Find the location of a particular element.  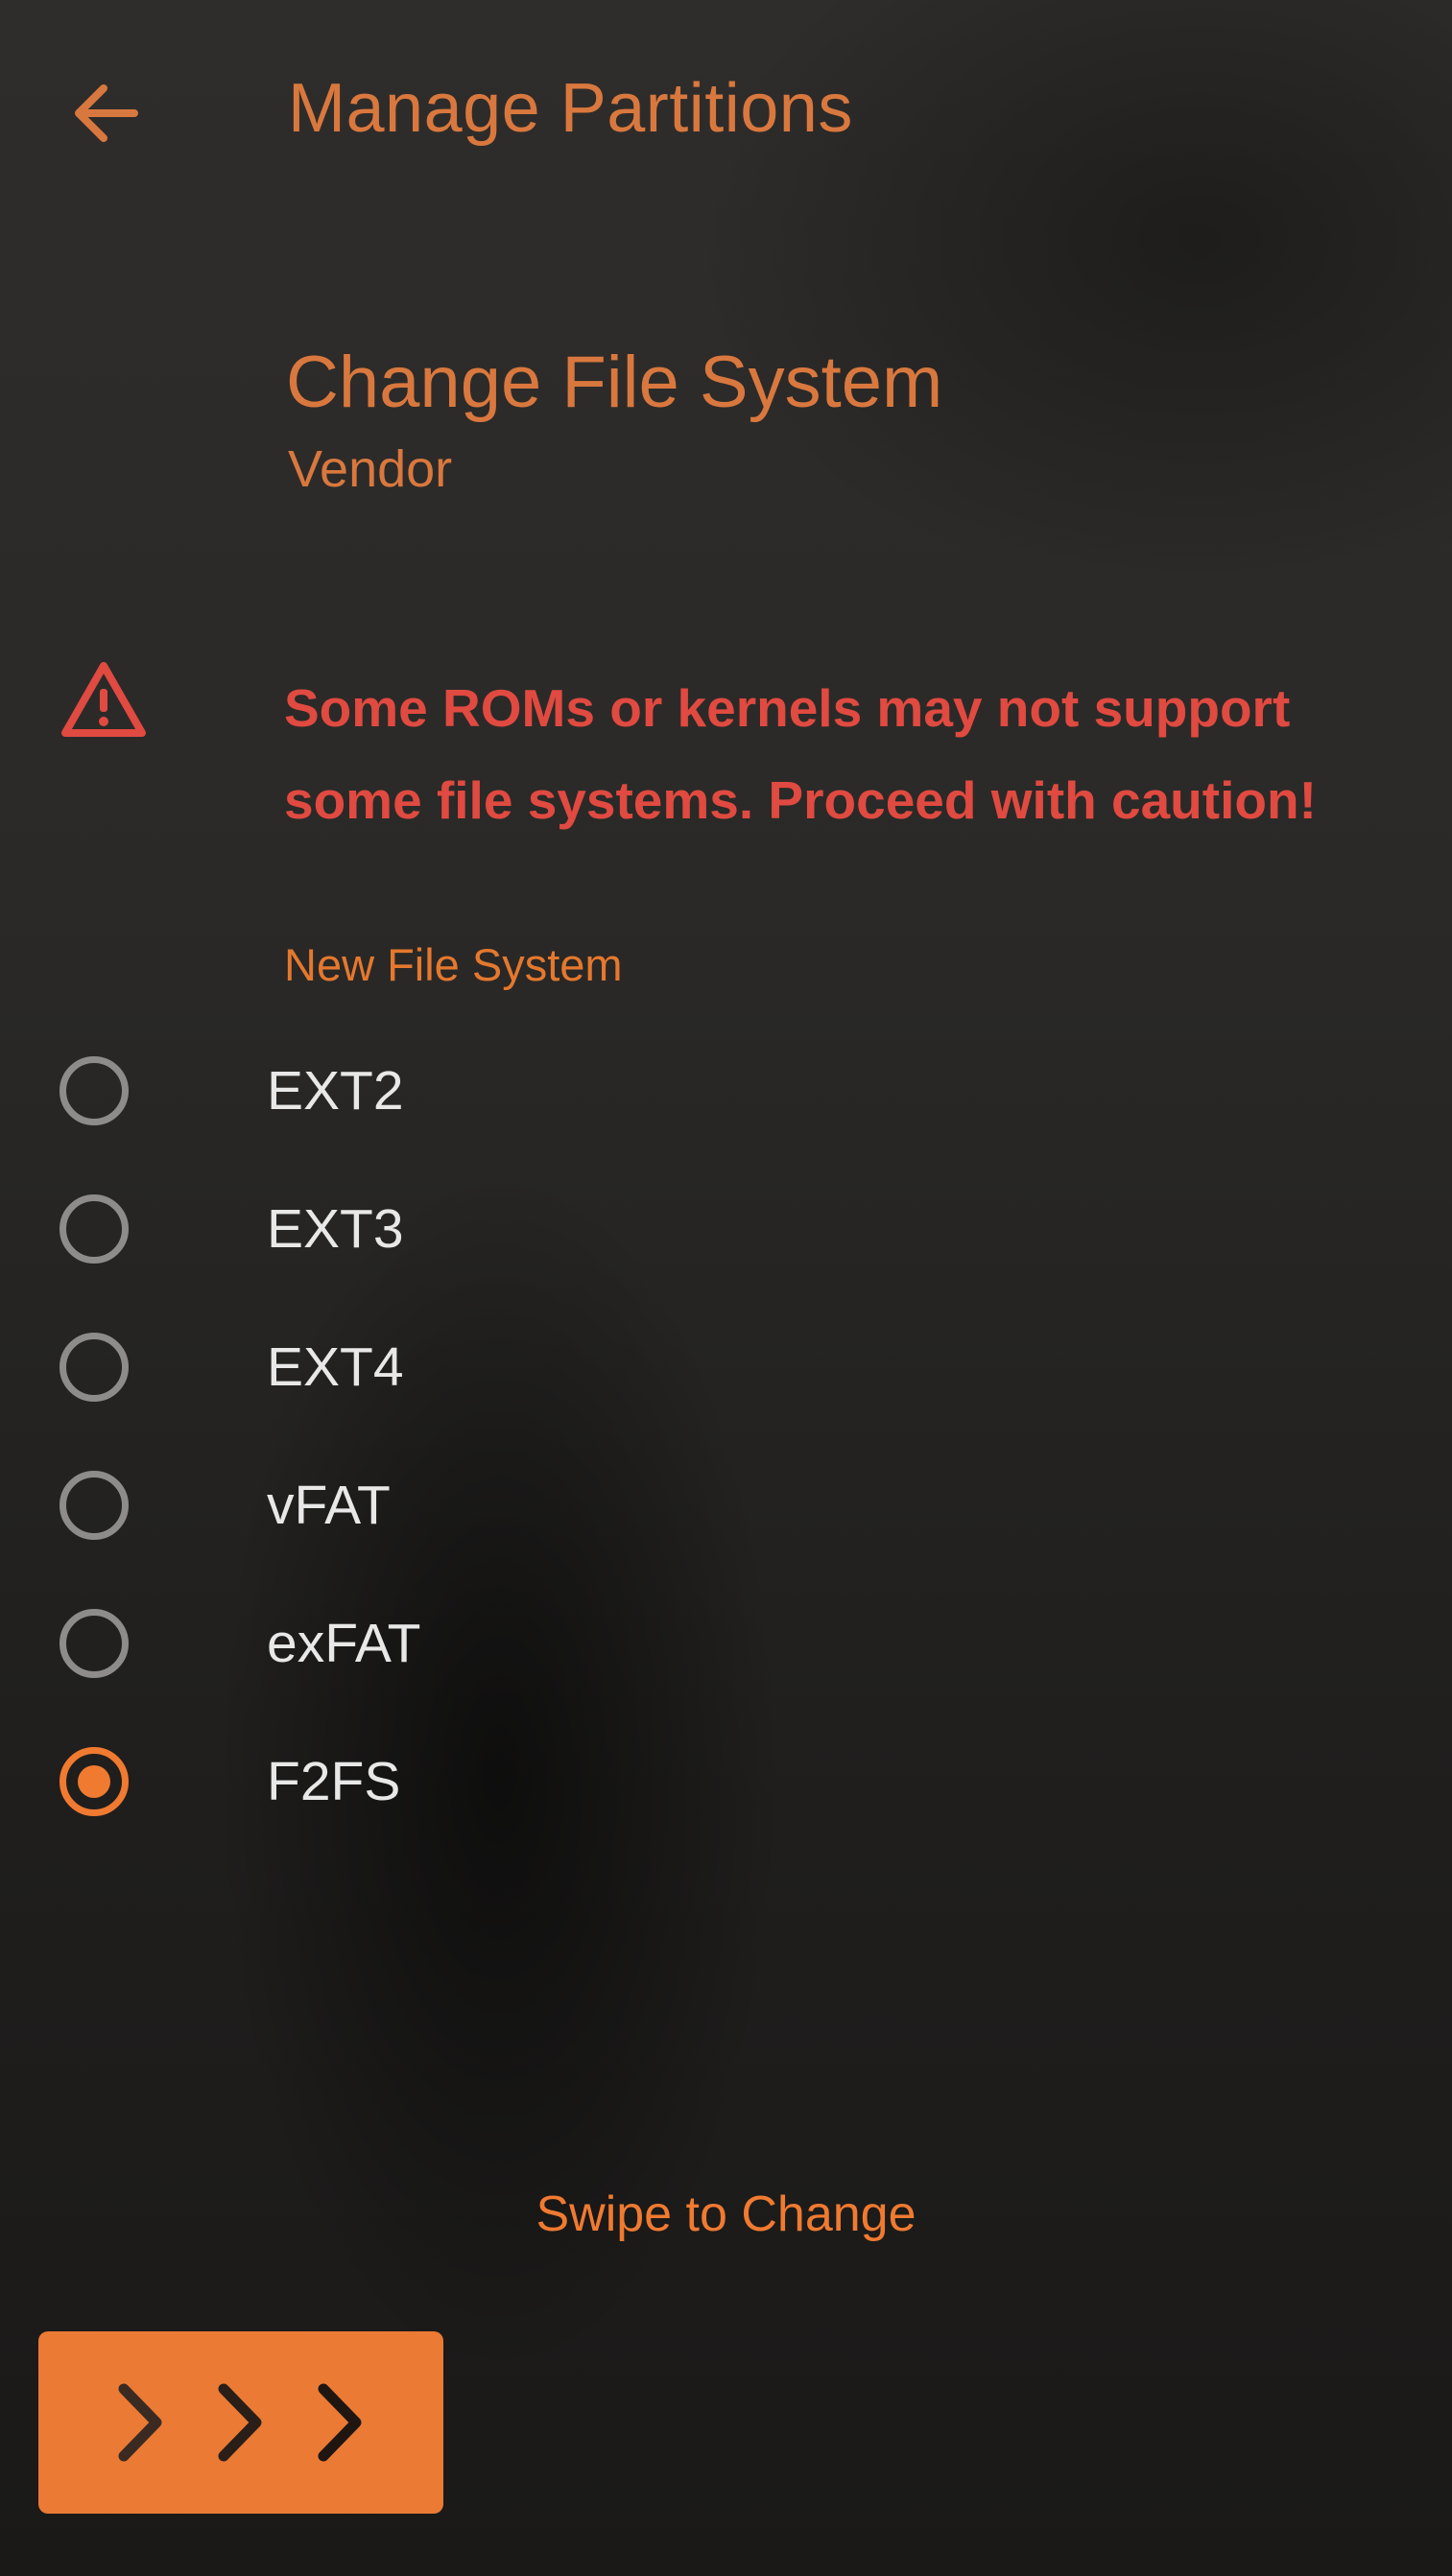

new-file-system-label: New File System is located at coordinates (454, 965).